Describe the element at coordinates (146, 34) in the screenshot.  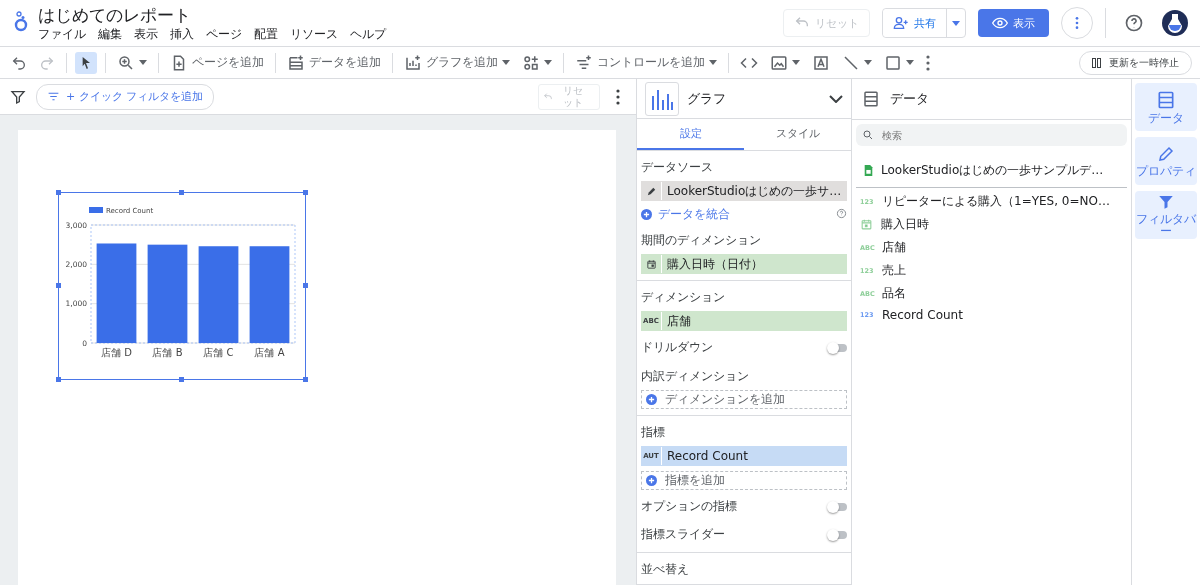
I see `menu-item: 表示` at that location.